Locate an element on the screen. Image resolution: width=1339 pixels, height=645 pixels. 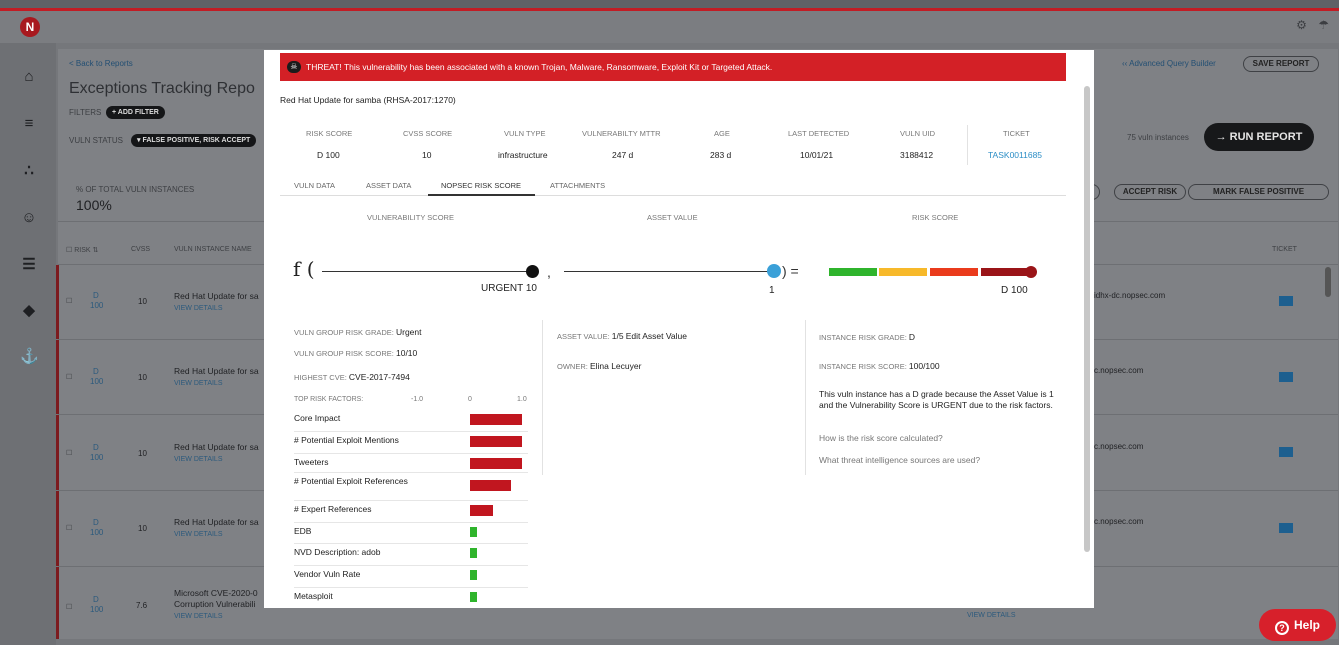
tab-vuln-data: VULN DATA is located at coordinates (314, 185).